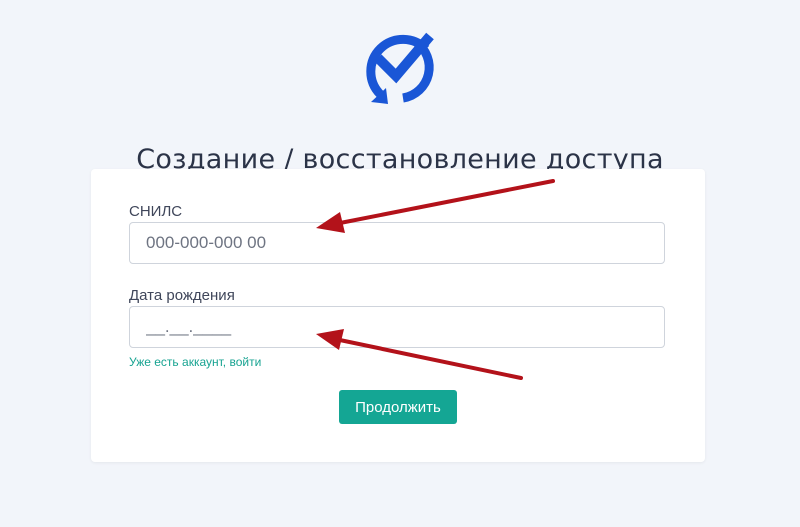  What do you see at coordinates (397, 327) in the screenshot?
I see `birth-date-input` at bounding box center [397, 327].